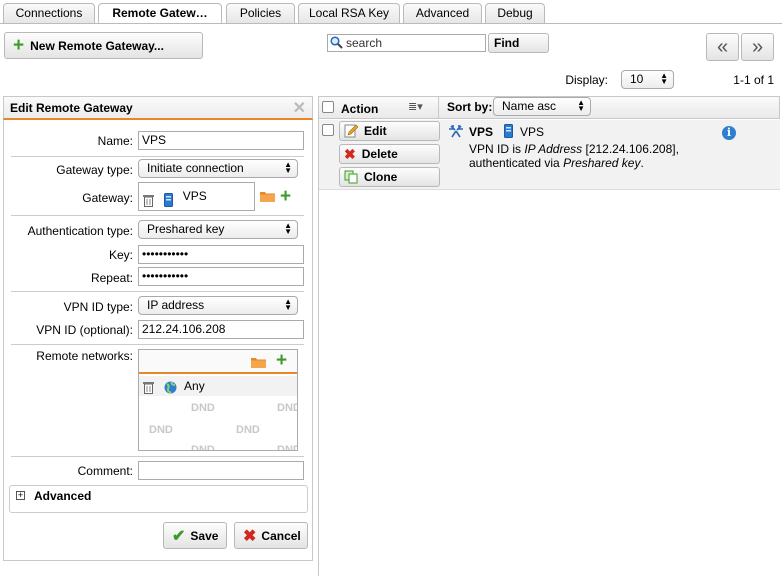  What do you see at coordinates (204, 535) in the screenshot?
I see `save-label: Save` at bounding box center [204, 535].